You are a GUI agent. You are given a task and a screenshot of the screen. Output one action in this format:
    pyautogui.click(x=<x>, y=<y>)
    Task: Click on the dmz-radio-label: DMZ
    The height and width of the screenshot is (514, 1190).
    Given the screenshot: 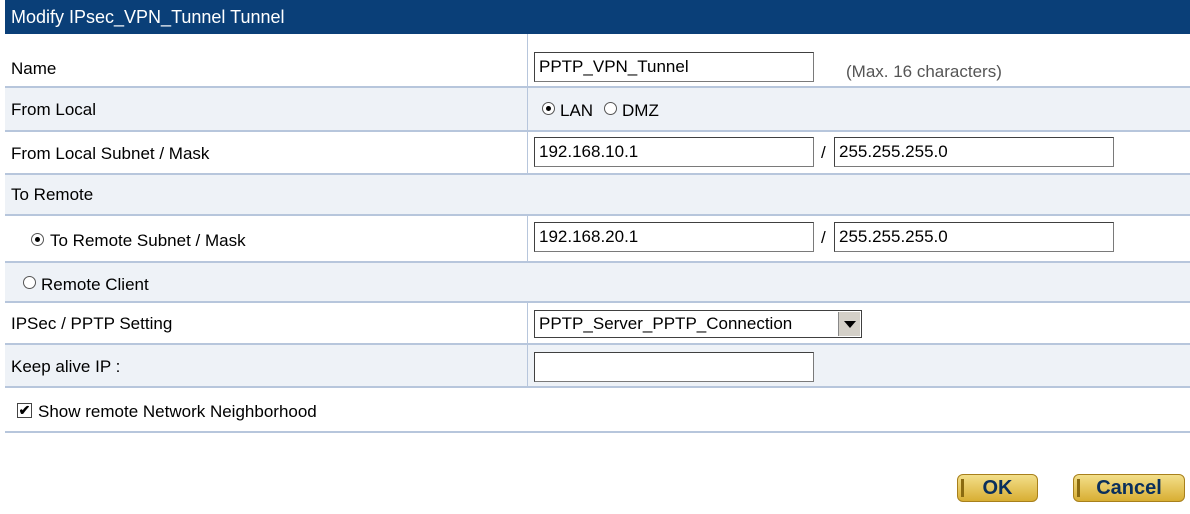 What is the action you would take?
    pyautogui.click(x=640, y=110)
    